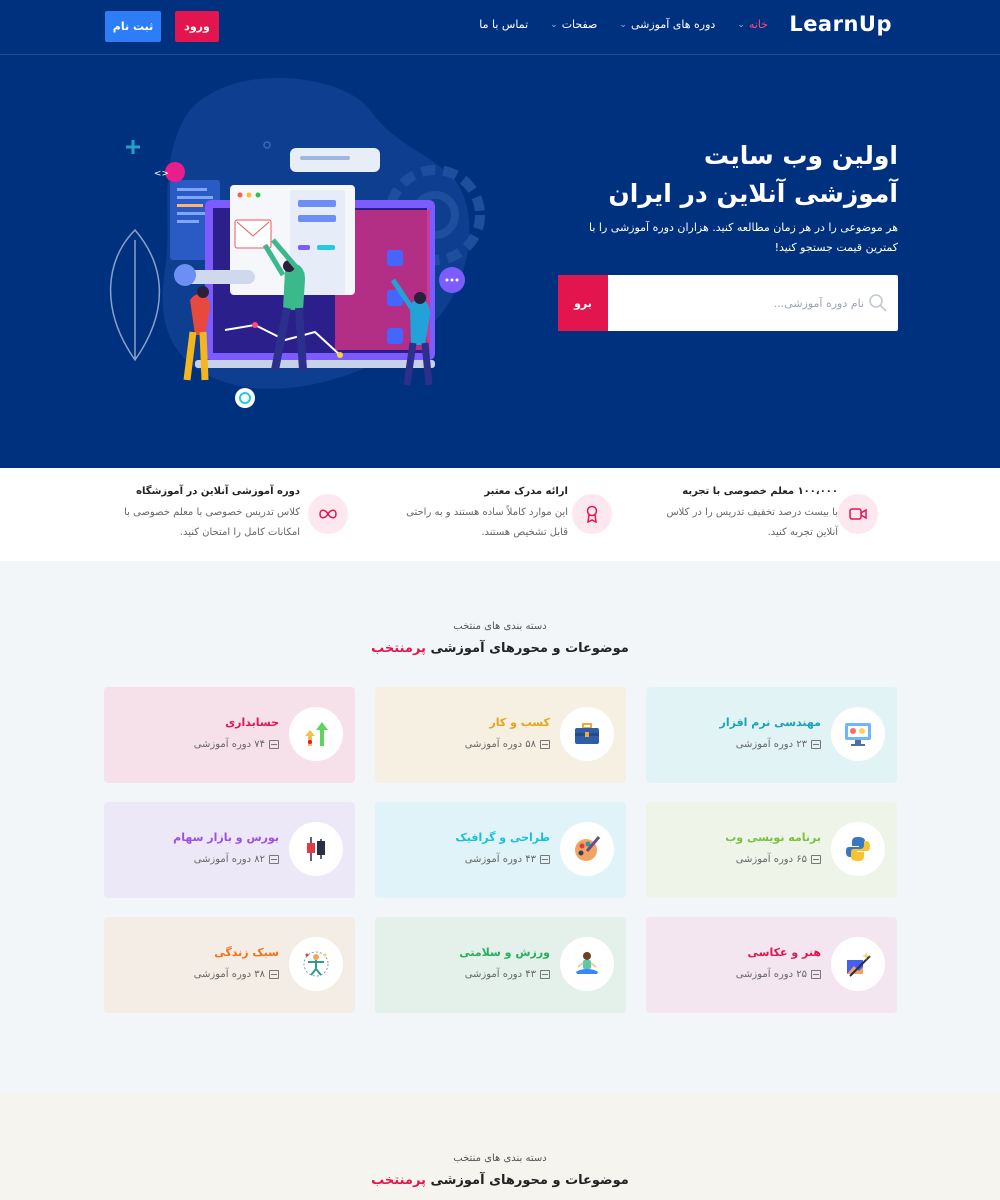 The image size is (1000, 1200). What do you see at coordinates (503, 837) in the screenshot?
I see `category-title: طراحی و گرافیک` at bounding box center [503, 837].